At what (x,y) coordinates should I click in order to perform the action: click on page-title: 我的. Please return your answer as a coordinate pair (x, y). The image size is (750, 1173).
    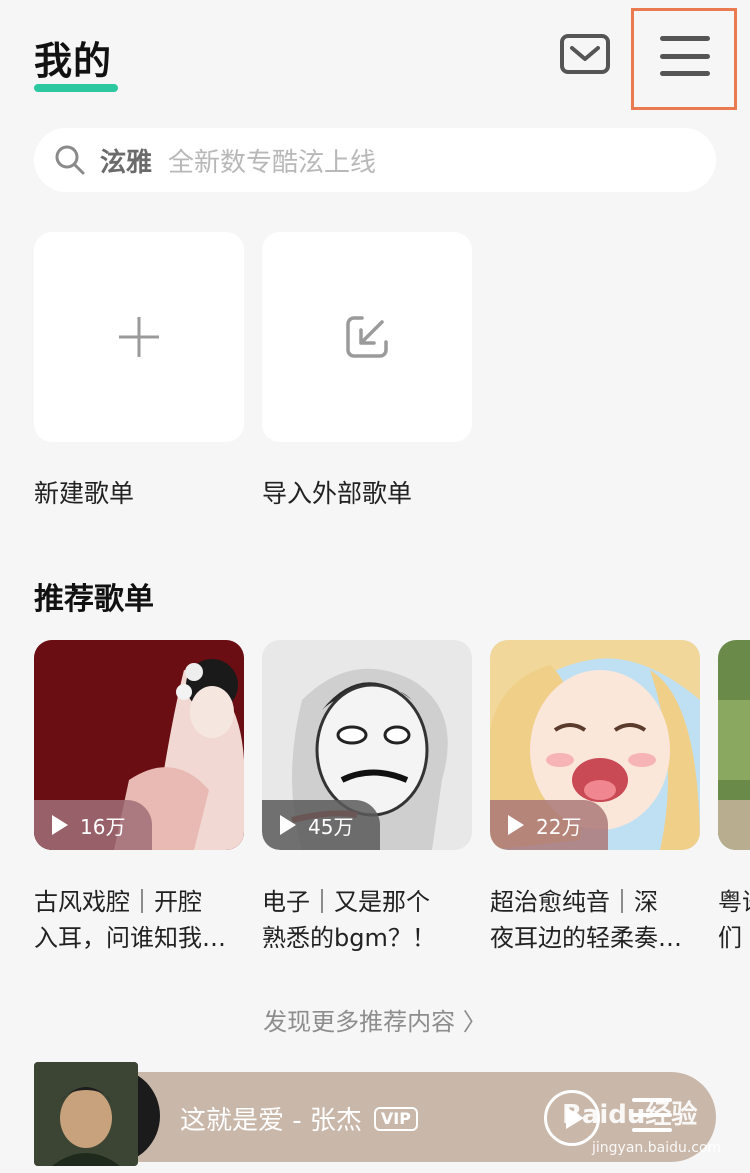
    Looking at the image, I should click on (73, 61).